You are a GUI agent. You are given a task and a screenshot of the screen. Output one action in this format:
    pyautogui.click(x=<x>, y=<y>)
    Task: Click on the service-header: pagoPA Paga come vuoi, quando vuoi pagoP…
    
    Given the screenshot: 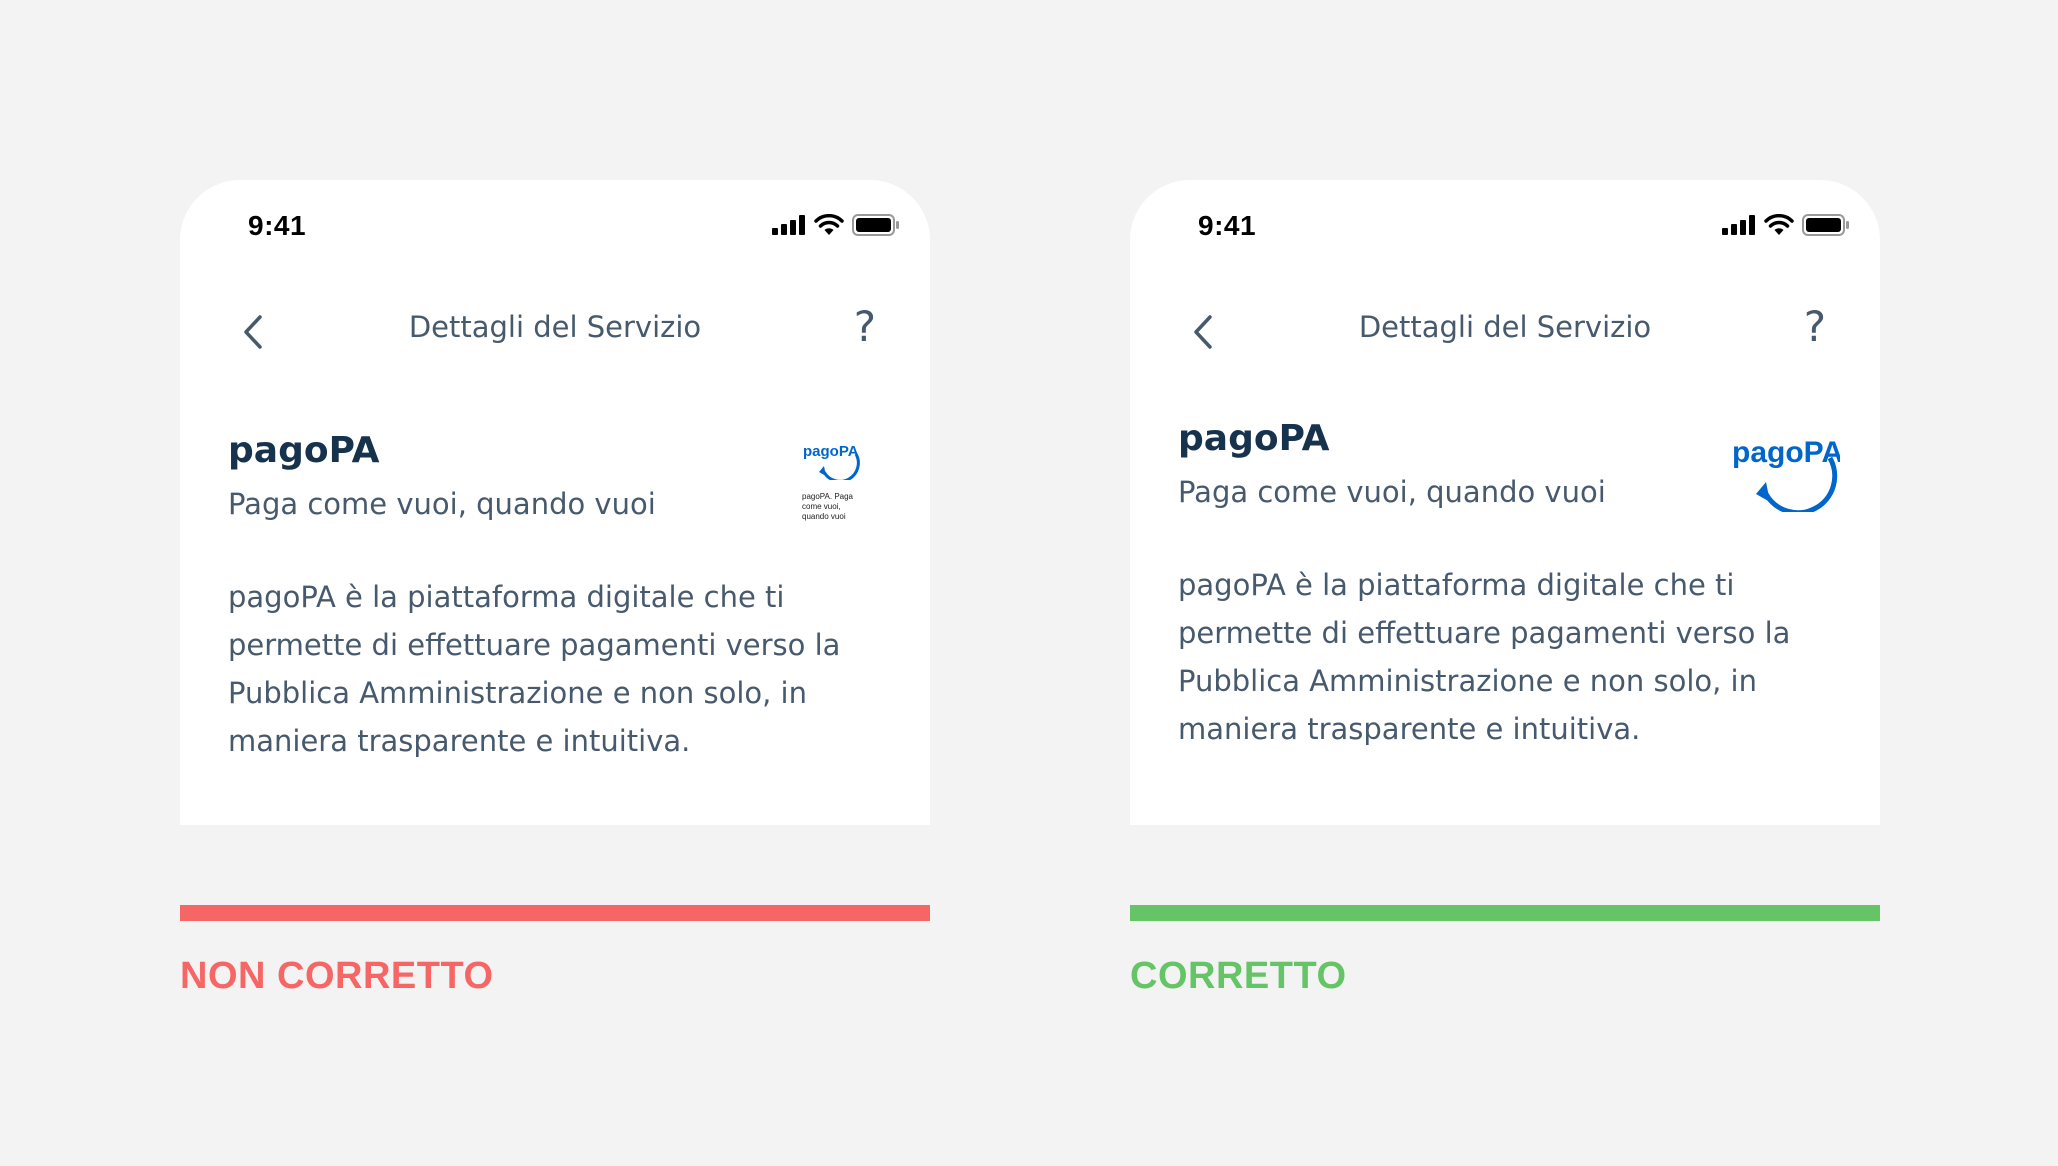 What is the action you would take?
    pyautogui.click(x=555, y=597)
    